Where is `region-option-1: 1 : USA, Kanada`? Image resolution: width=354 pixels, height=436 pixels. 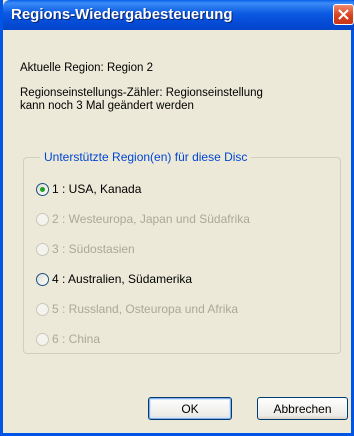 region-option-1: 1 : USA, Kanada is located at coordinates (88, 189).